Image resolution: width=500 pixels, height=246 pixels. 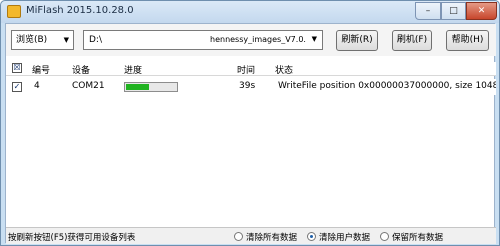 What do you see at coordinates (32, 40) in the screenshot?
I see `browse-label: 浏览(B)` at bounding box center [32, 40].